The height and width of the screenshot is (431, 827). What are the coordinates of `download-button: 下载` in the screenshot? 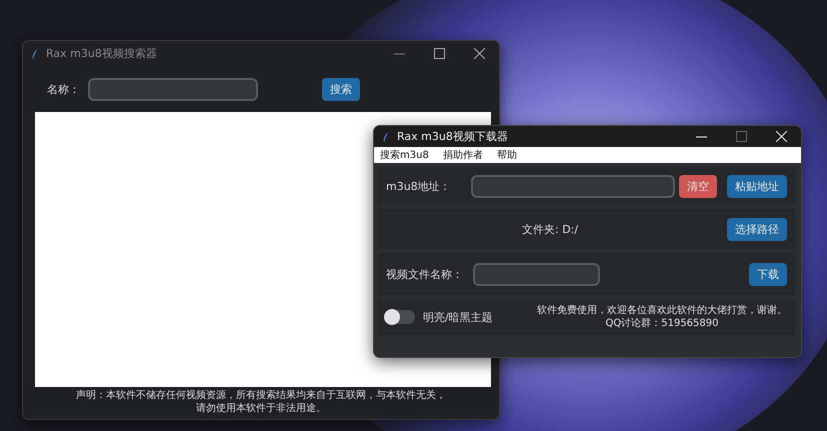 It's located at (768, 274).